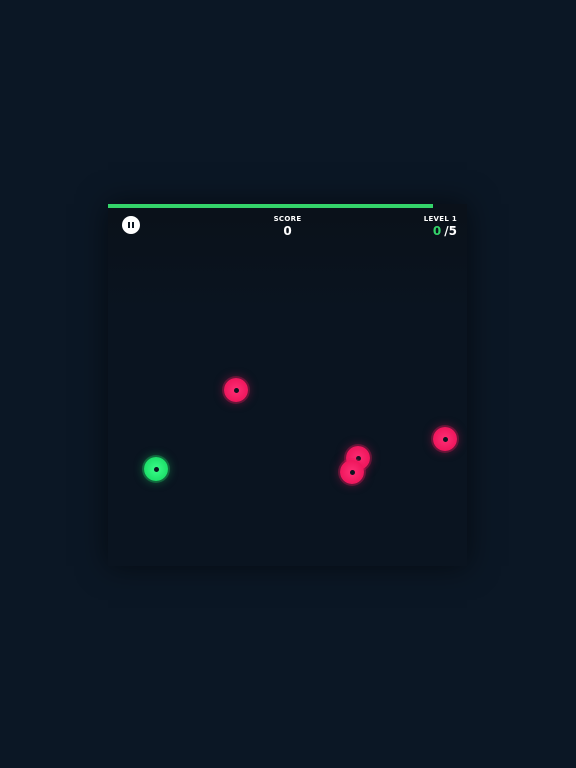 Image resolution: width=576 pixels, height=768 pixels. I want to click on level-display: LEVEL 1 0/5, so click(440, 226).